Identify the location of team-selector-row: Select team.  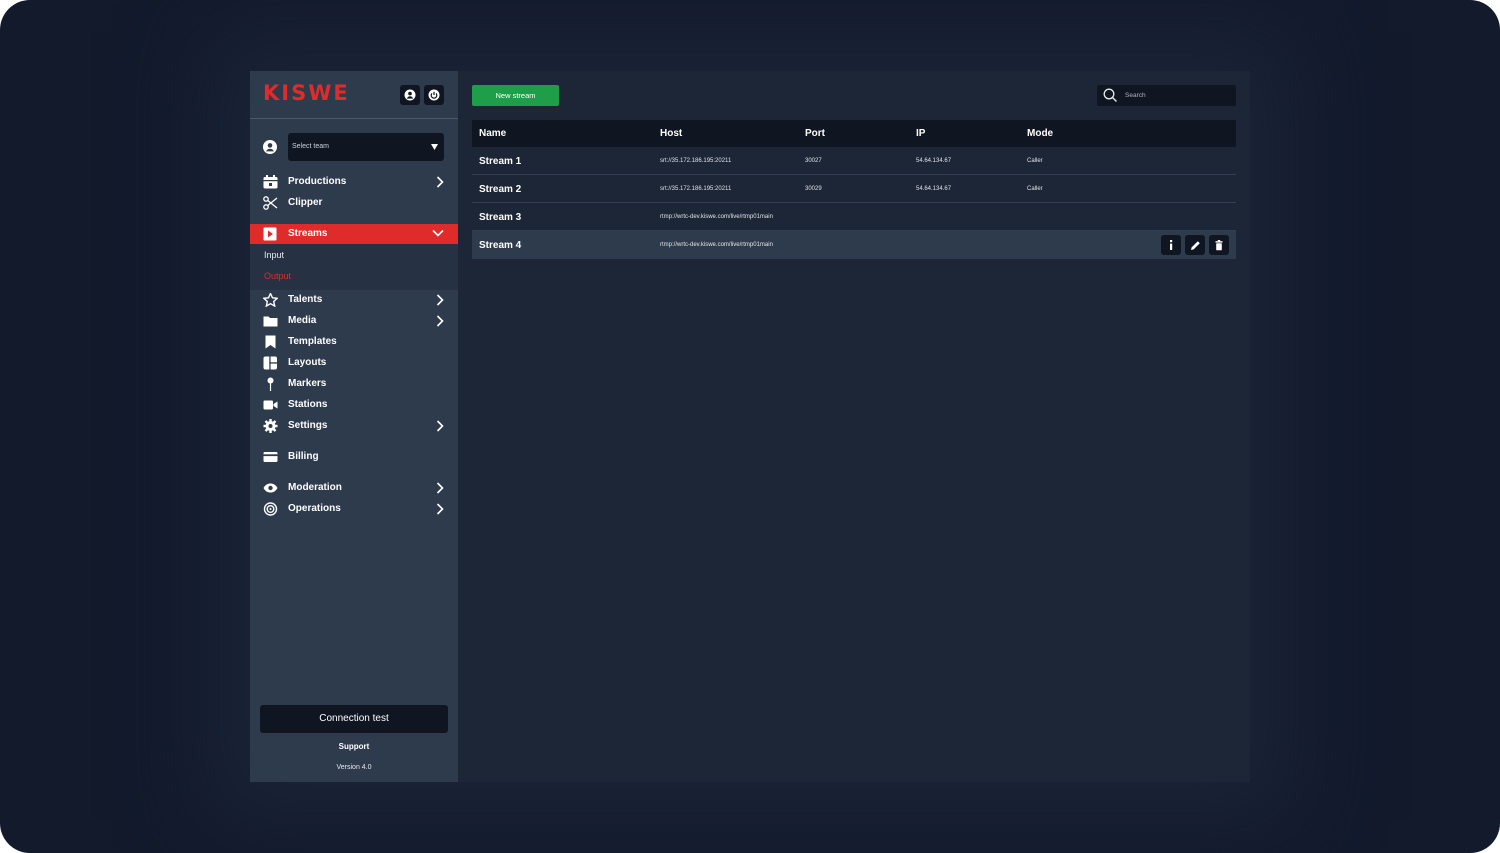
(354, 147).